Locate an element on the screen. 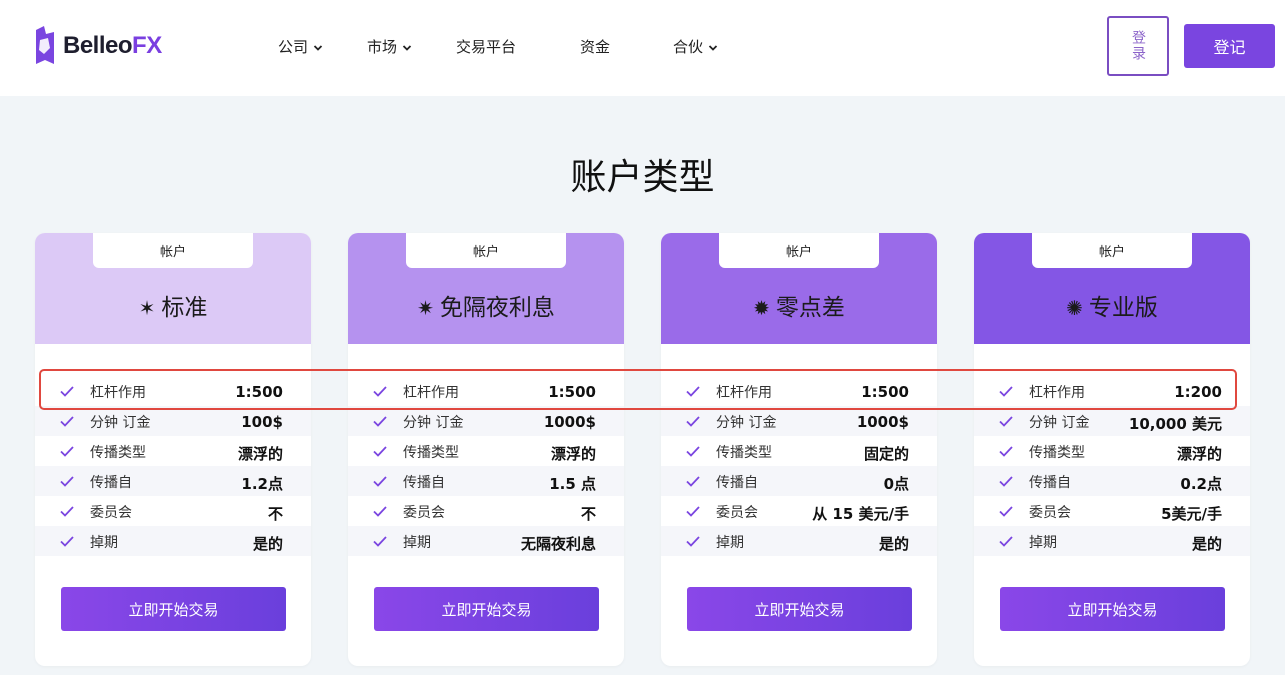 This screenshot has height=675, width=1285. logo: BelleoFX is located at coordinates (98, 46).